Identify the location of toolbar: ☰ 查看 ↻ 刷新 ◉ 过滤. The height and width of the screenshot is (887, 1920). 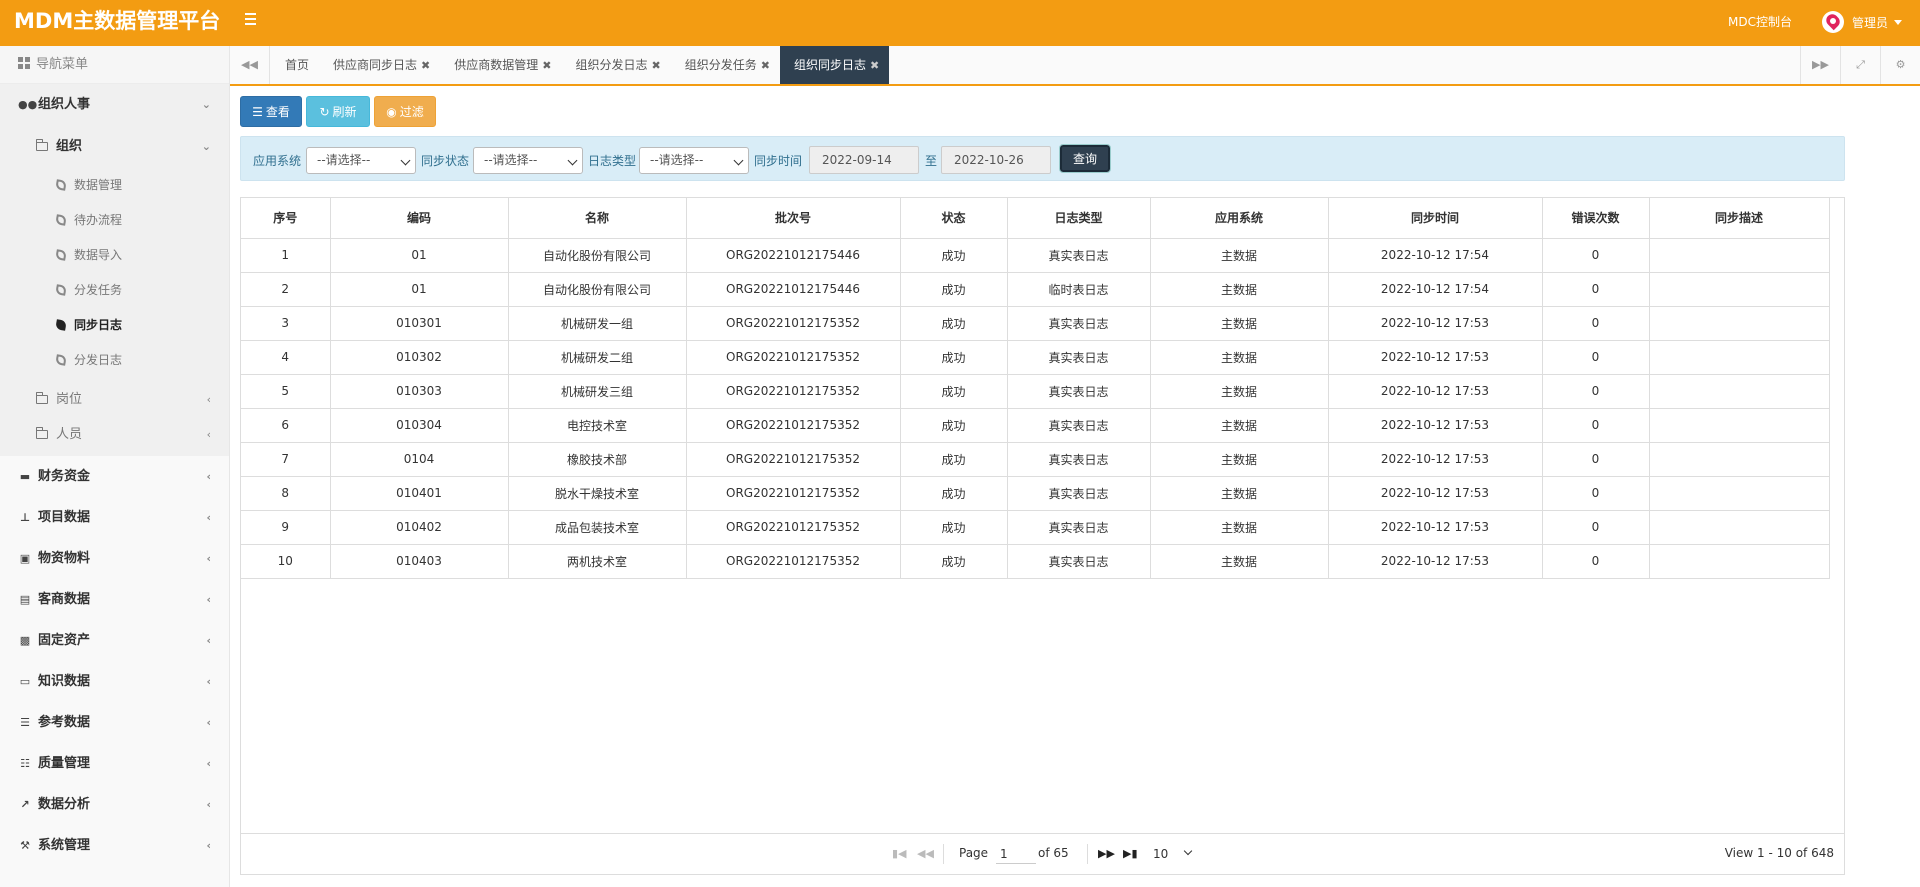
(338, 111).